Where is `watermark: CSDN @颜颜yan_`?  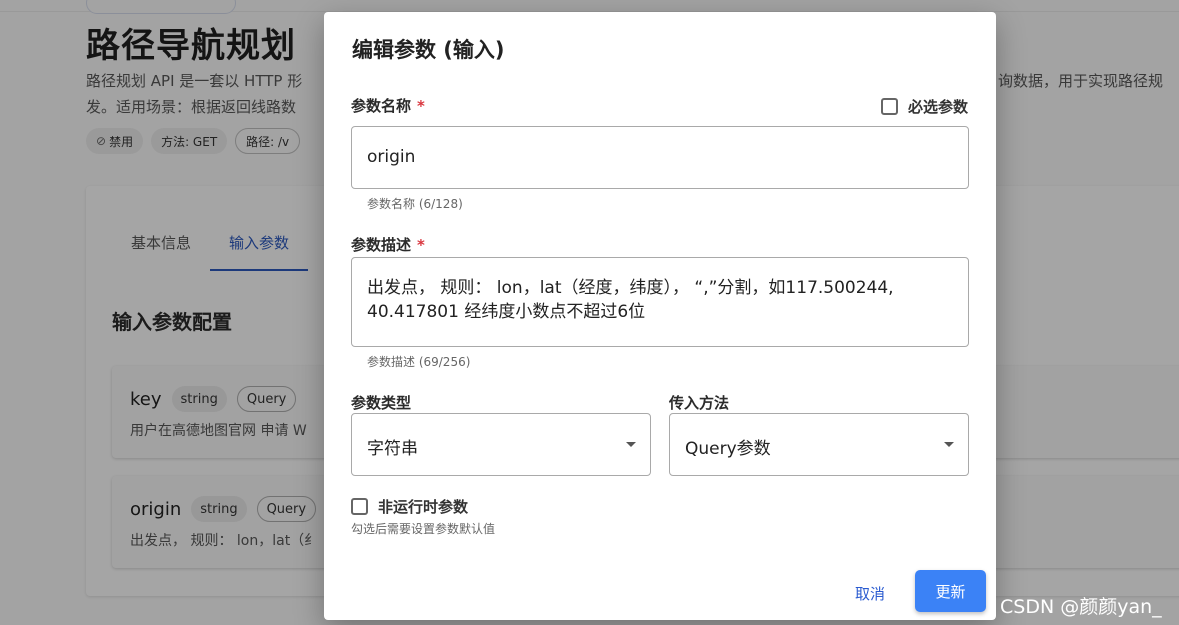
watermark: CSDN @颜颜yan_ is located at coordinates (1081, 607).